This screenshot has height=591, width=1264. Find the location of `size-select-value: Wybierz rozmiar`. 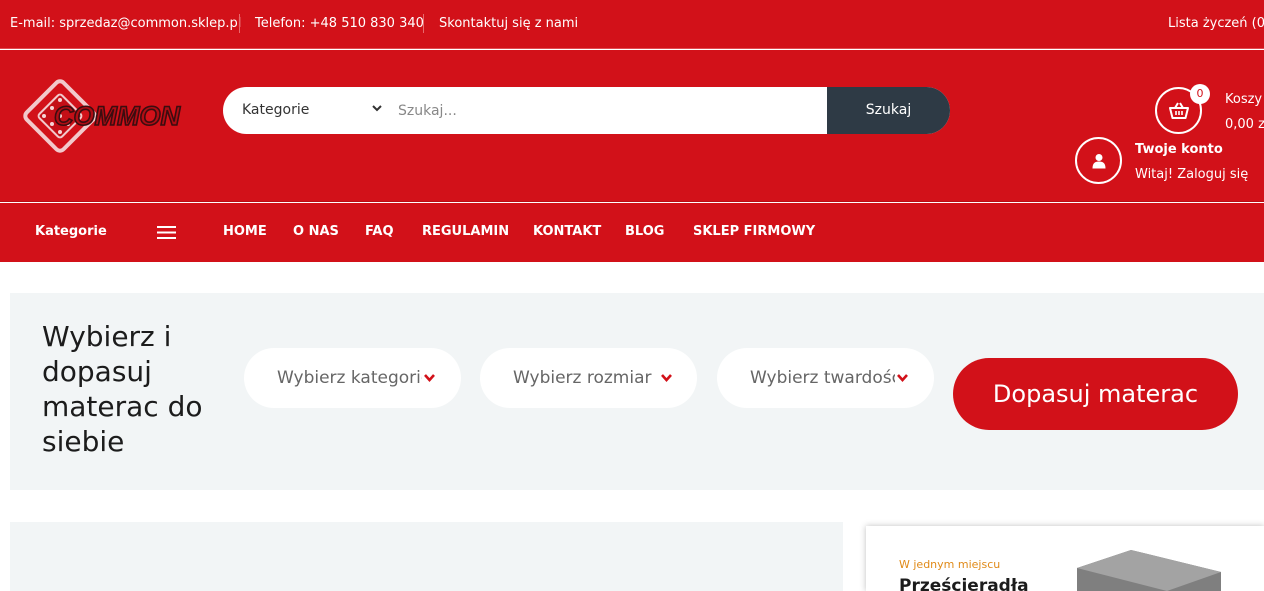

size-select-value: Wybierz rozmiar is located at coordinates (582, 378).